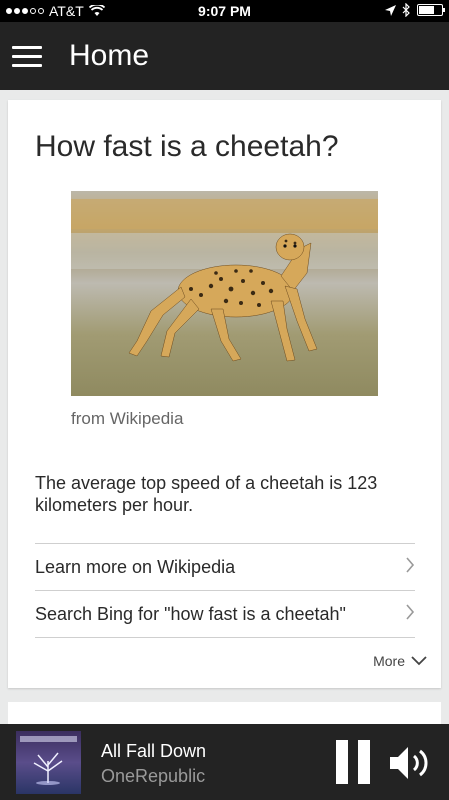  Describe the element at coordinates (154, 751) in the screenshot. I see `track-title: All Fall Down` at that location.